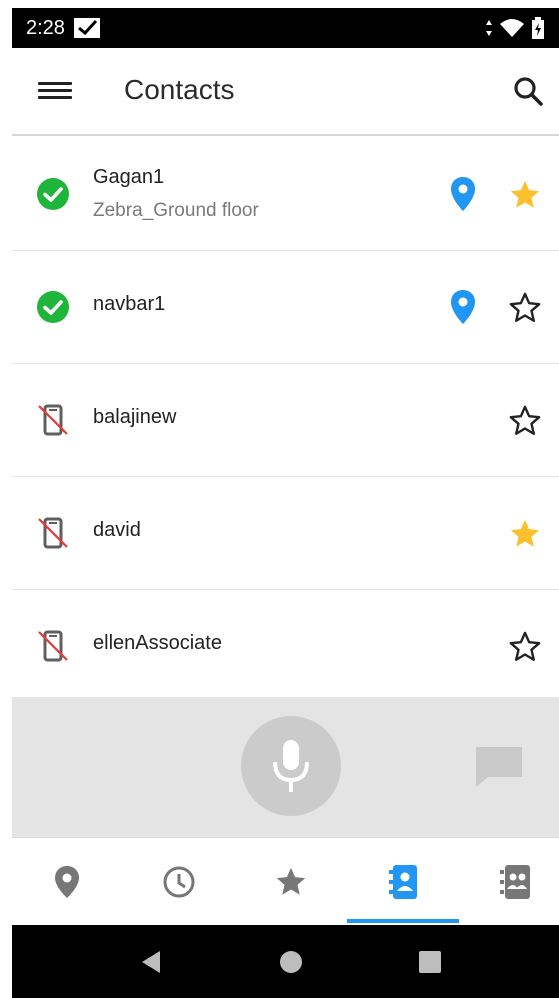 This screenshot has height=998, width=559. I want to click on home-icon, so click(291, 962).